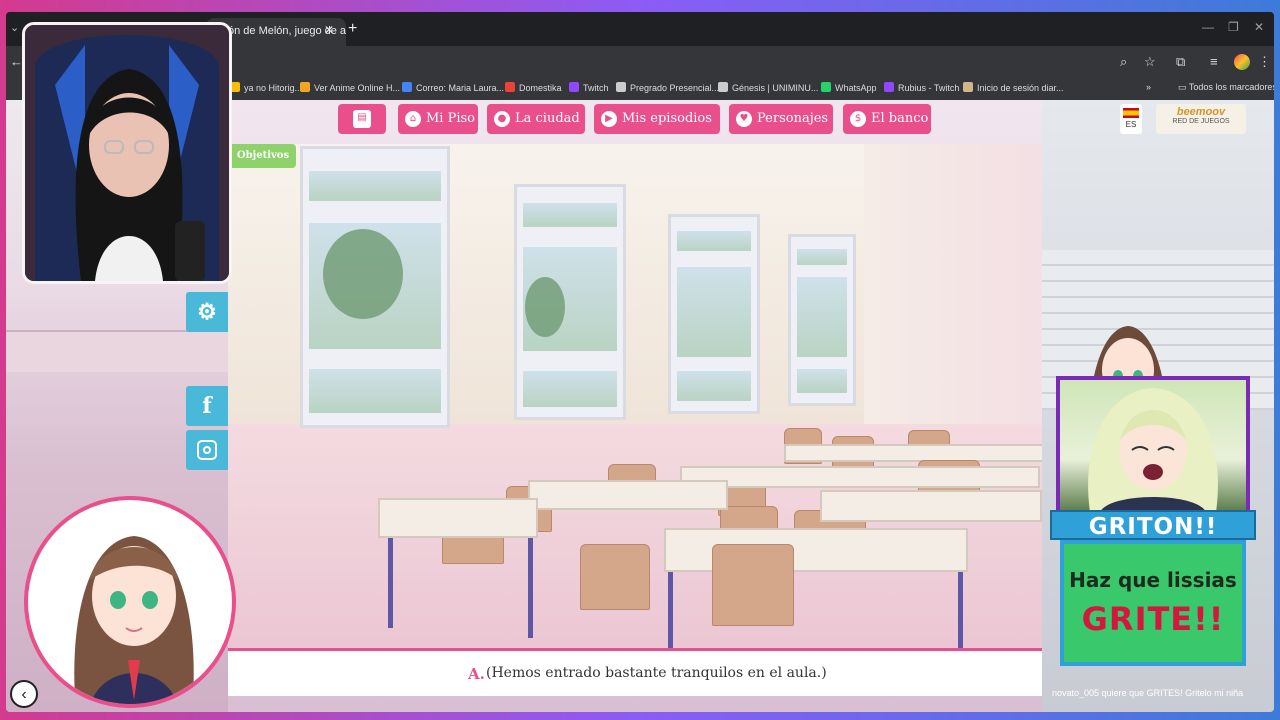 The image size is (1280, 720). I want to click on close-tab-icon: ✕, so click(329, 30).